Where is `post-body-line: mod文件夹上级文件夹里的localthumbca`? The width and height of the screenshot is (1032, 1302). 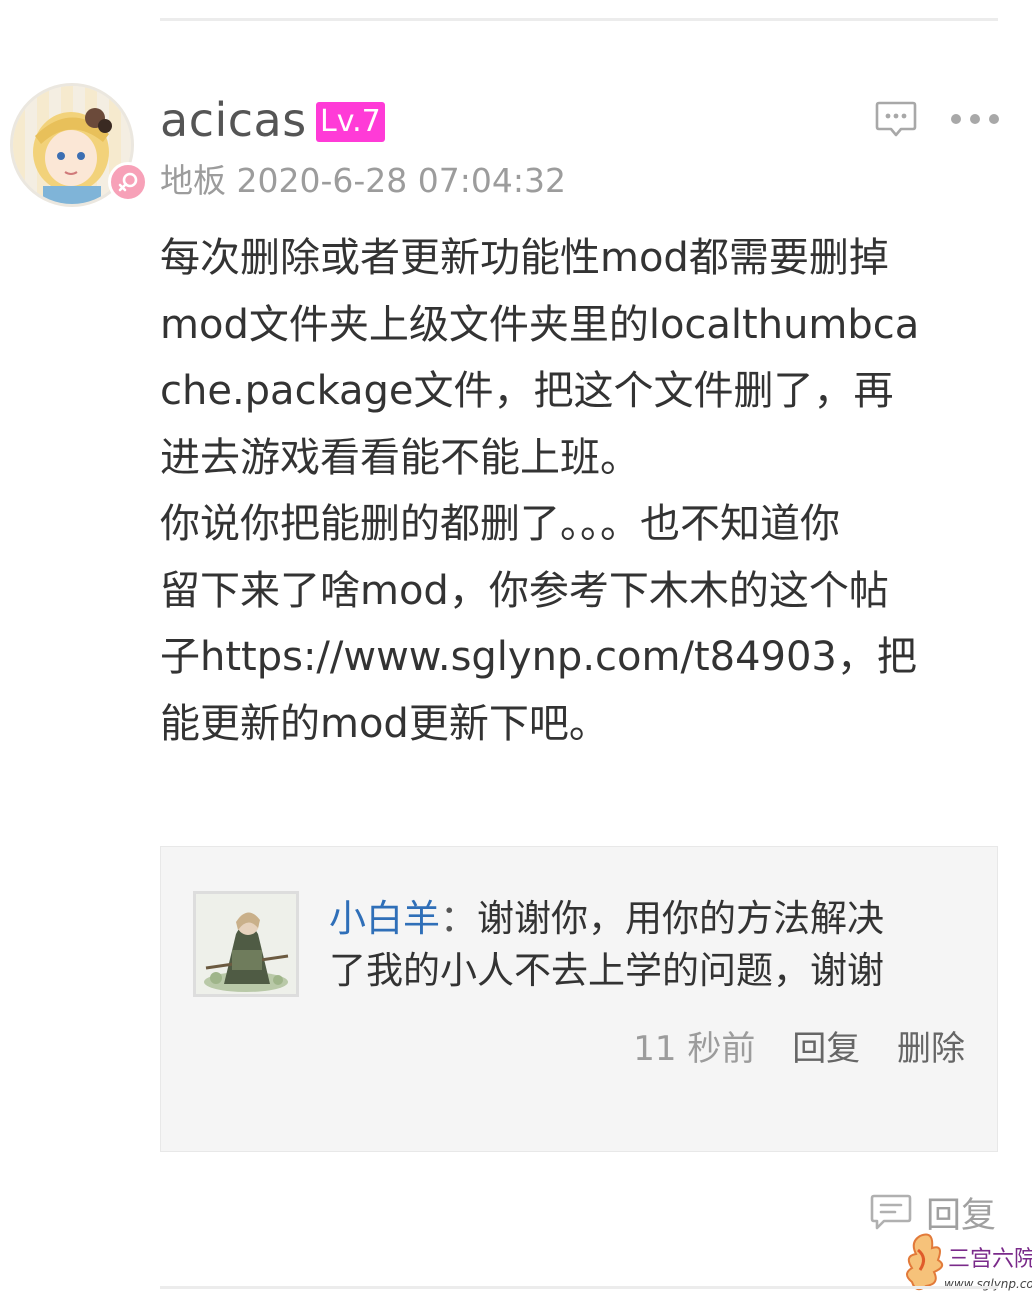 post-body-line: mod文件夹上级文件夹里的localthumbca is located at coordinates (540, 324).